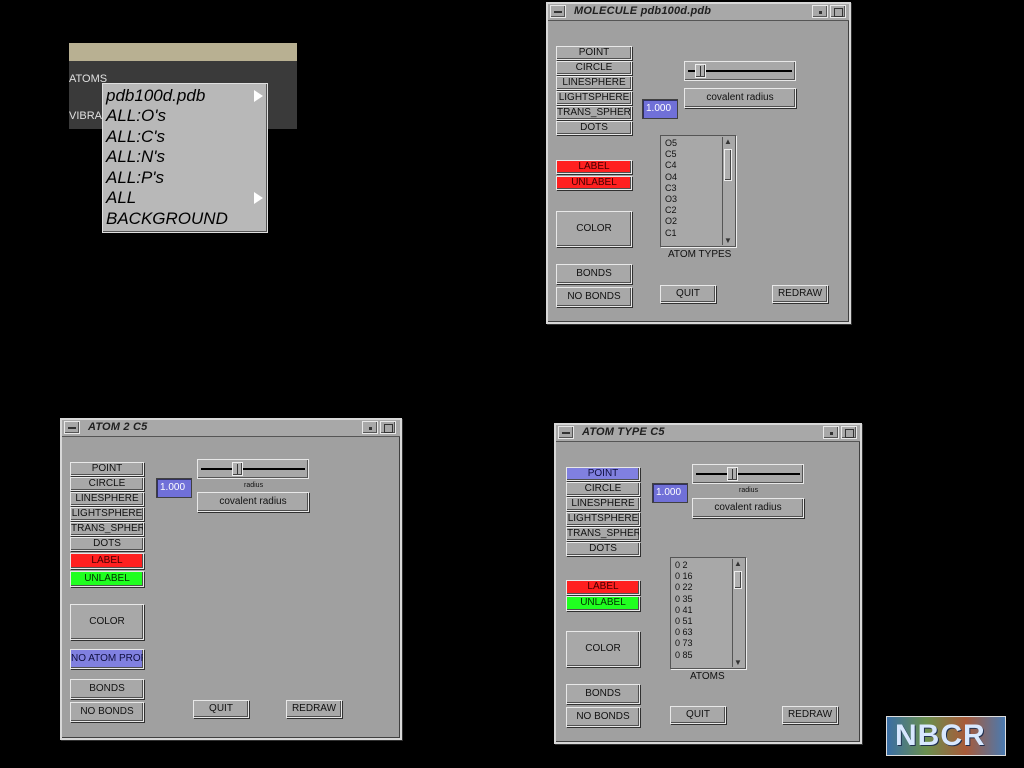 This screenshot has height=768, width=1024. What do you see at coordinates (671, 188) in the screenshot?
I see `list-item: C3` at bounding box center [671, 188].